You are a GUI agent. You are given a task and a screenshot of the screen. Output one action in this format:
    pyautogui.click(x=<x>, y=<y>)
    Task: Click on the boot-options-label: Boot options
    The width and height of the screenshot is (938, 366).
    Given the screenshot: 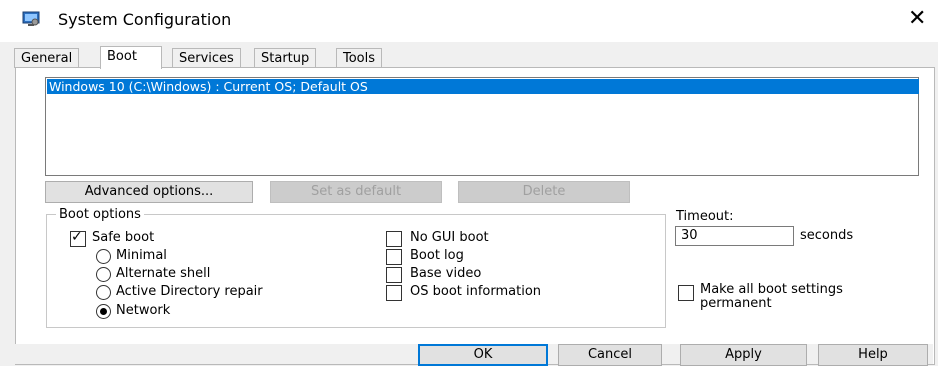 What is the action you would take?
    pyautogui.click(x=100, y=214)
    